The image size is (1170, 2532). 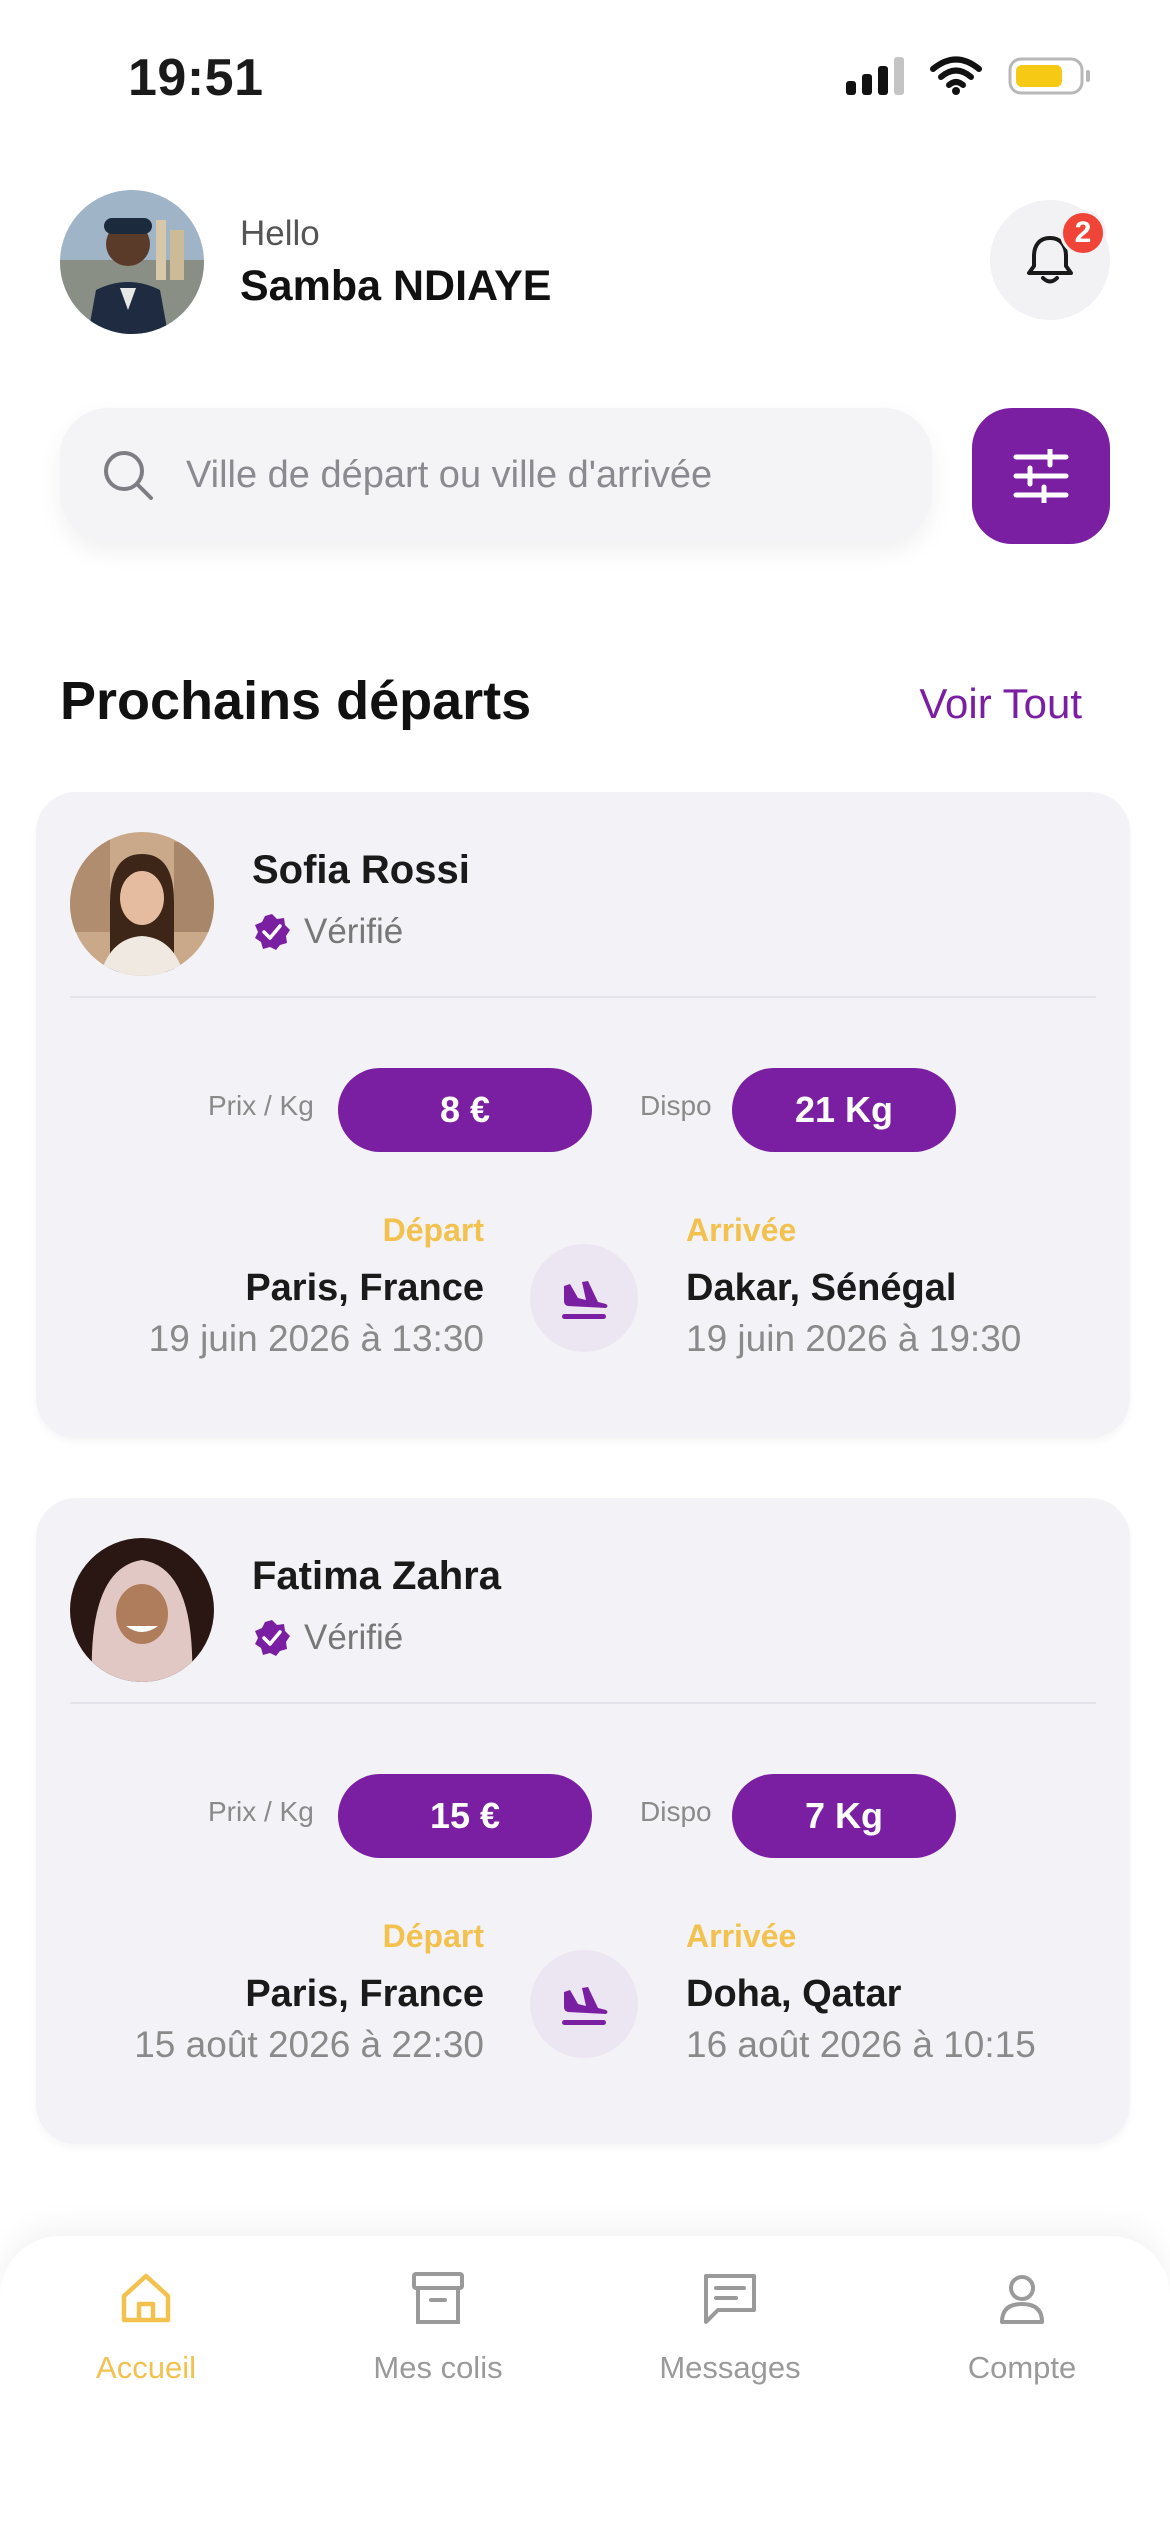 I want to click on user-avatar, so click(x=132, y=262).